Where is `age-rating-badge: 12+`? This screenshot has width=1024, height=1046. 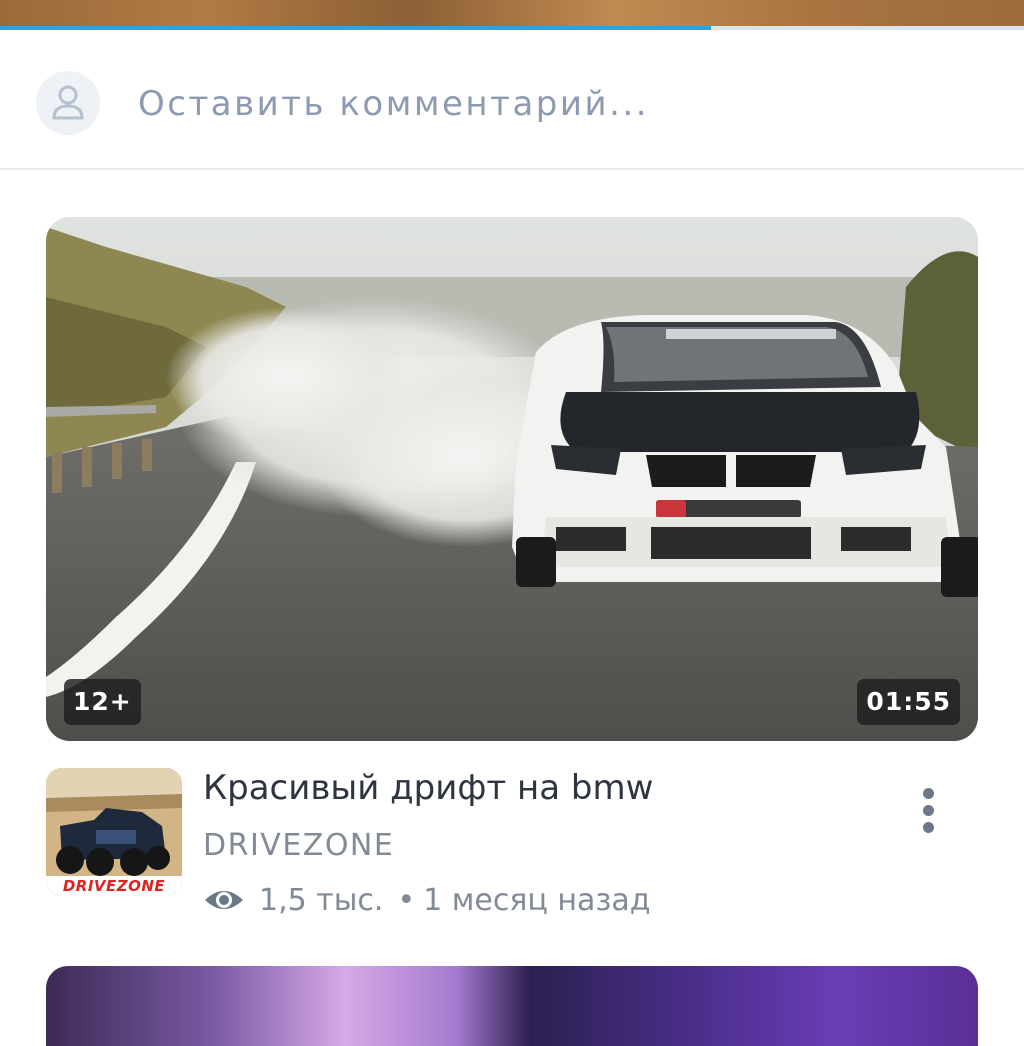
age-rating-badge: 12+ is located at coordinates (102, 702).